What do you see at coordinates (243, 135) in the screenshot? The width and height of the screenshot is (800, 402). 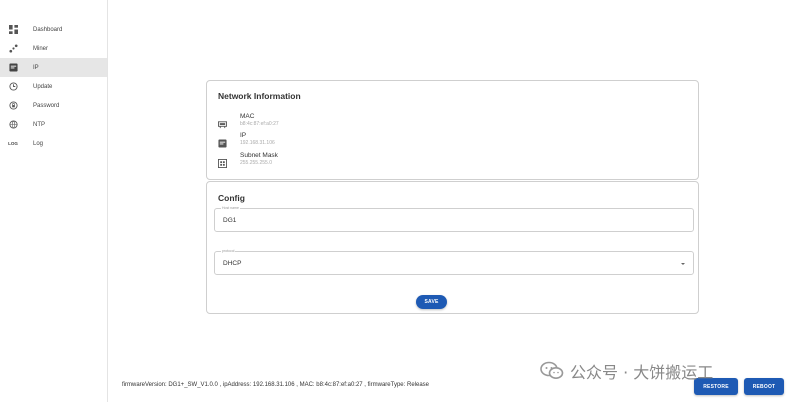 I see `ip-label: IP` at bounding box center [243, 135].